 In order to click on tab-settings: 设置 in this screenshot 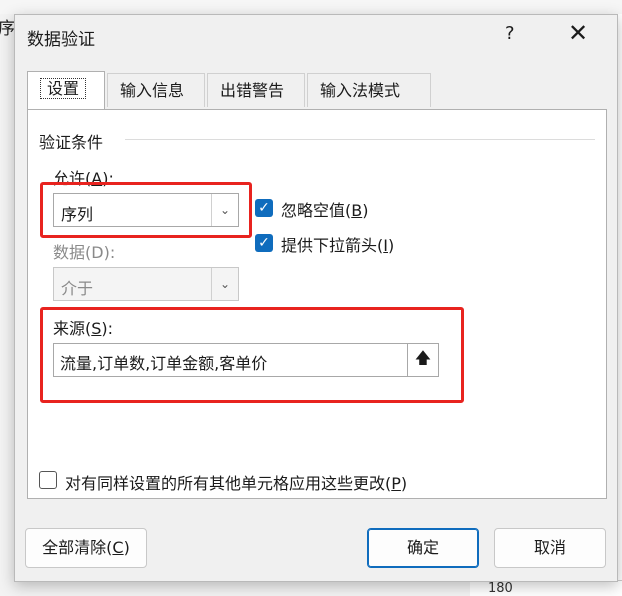, I will do `click(66, 90)`.